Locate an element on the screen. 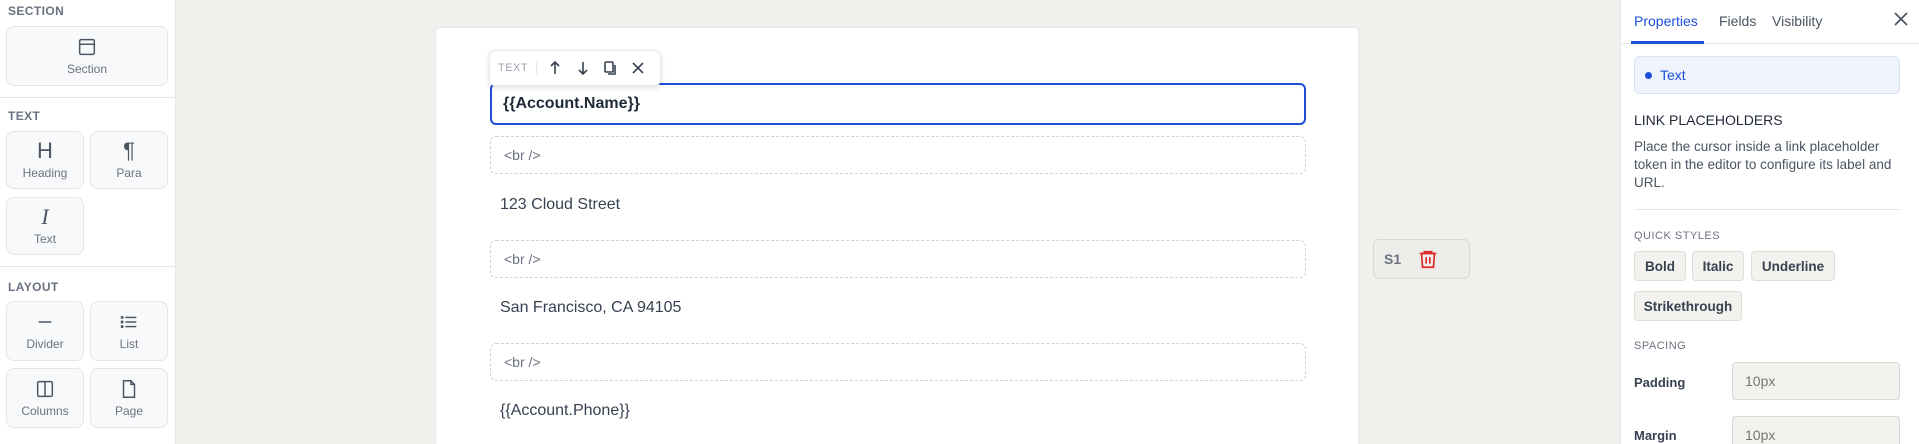 The width and height of the screenshot is (1919, 444). tab-fields: Fields is located at coordinates (1737, 21).